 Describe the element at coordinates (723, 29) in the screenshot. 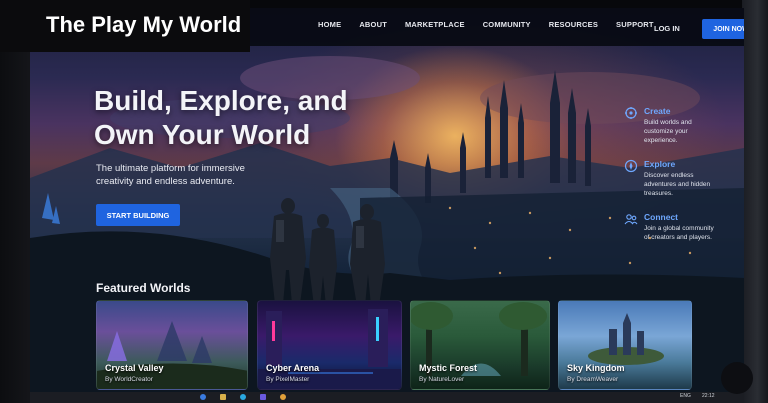

I see `join-now-button: JOIN NOW` at that location.